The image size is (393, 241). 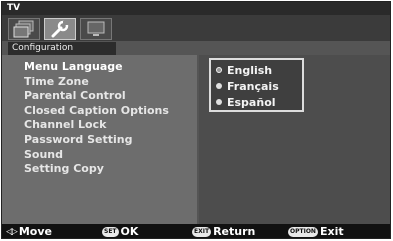 I want to click on footer-ok-label: OK, so click(x=129, y=231).